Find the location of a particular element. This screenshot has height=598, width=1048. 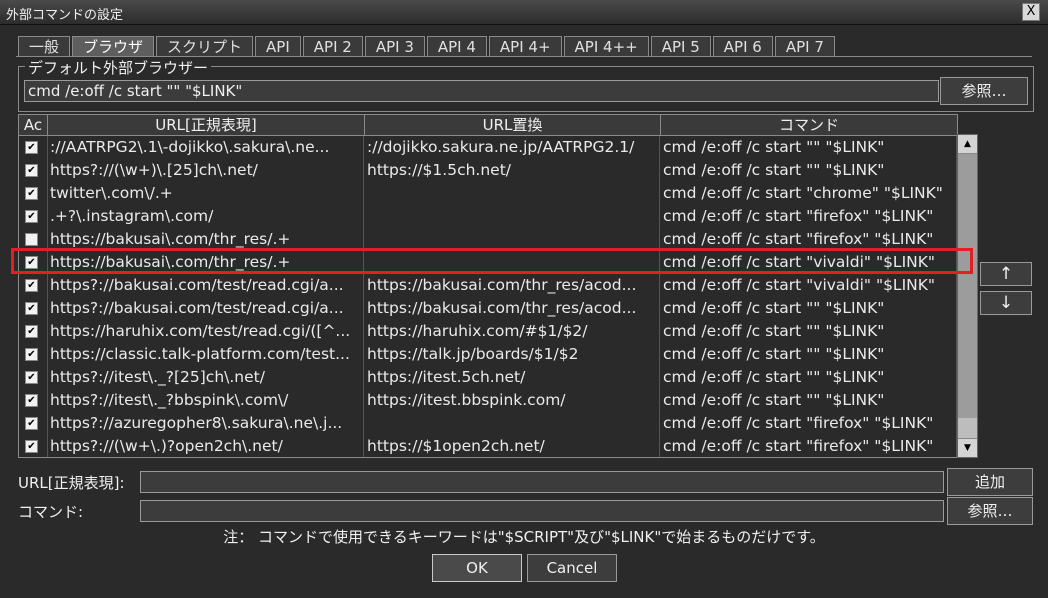

checkbox-unchecked-icon is located at coordinates (31, 239).